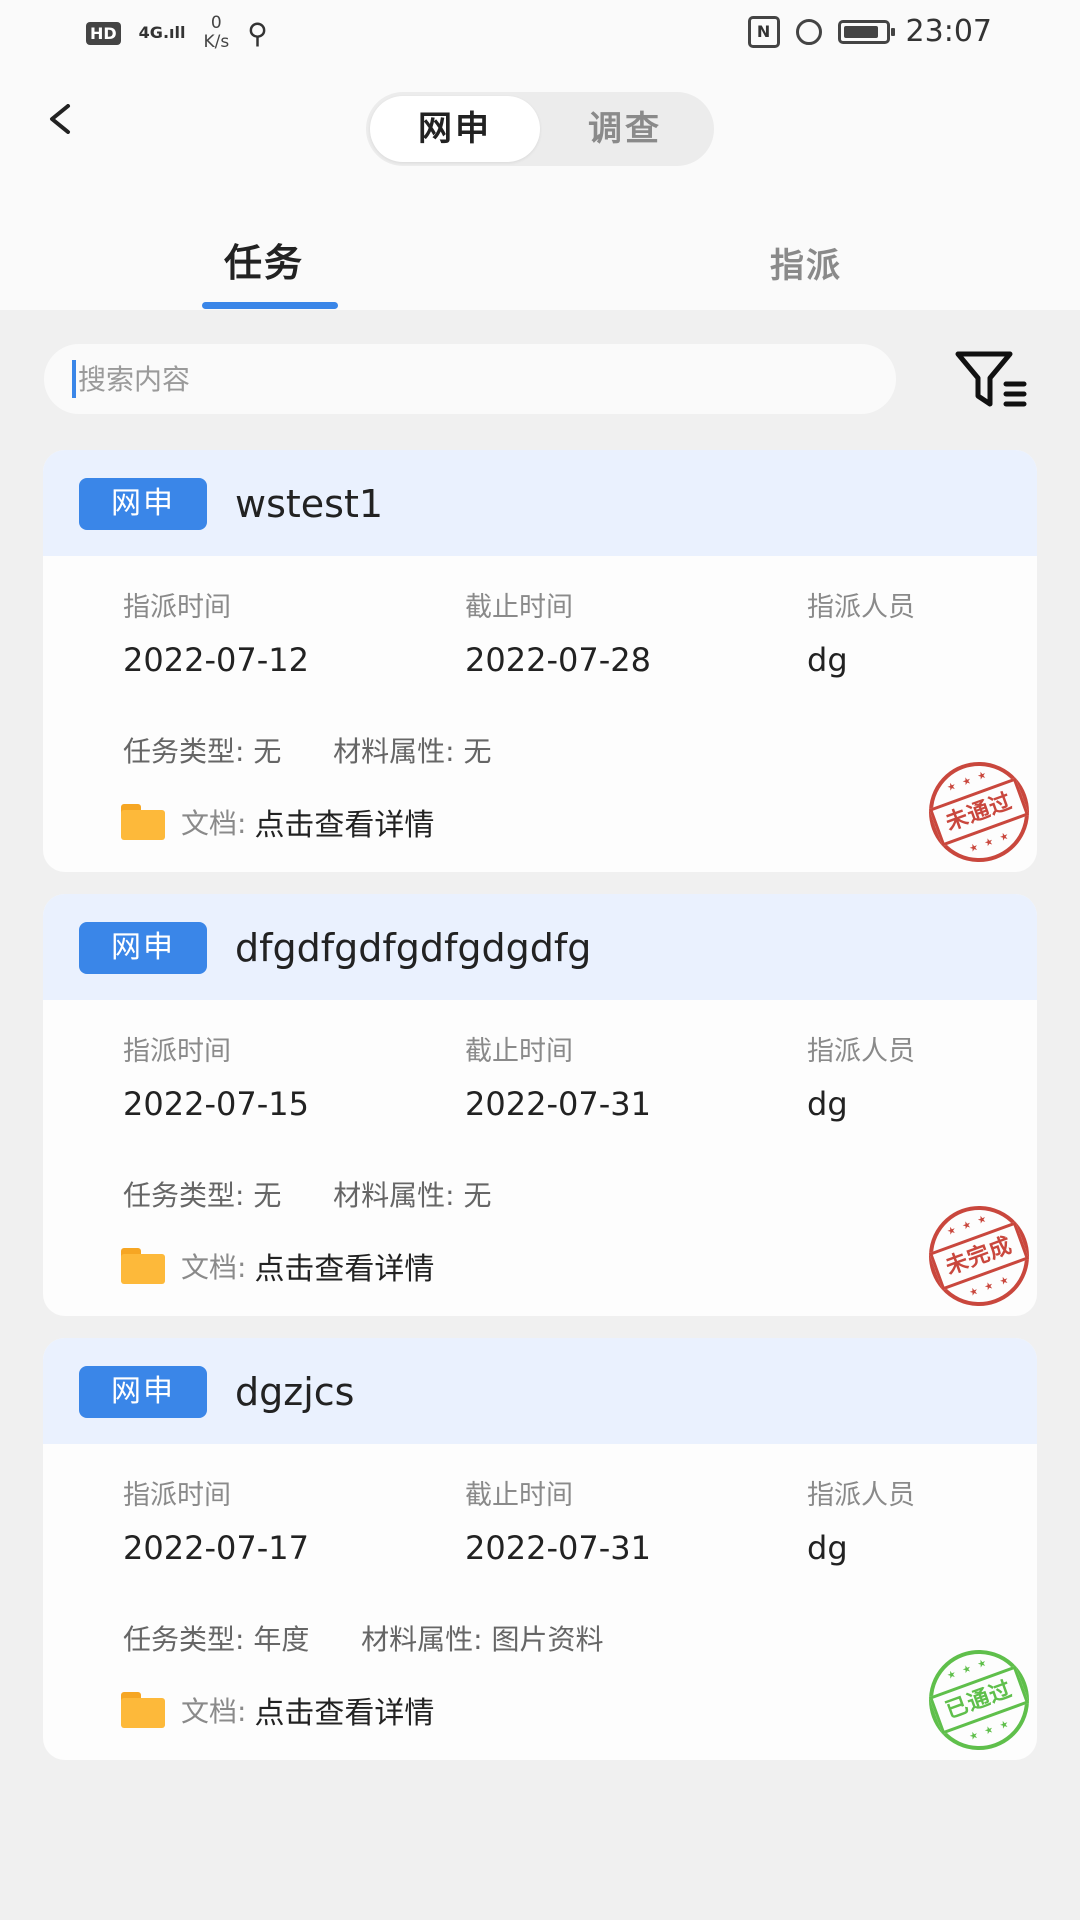  What do you see at coordinates (979, 812) in the screenshot?
I see `status-stamp-text: 未通过` at bounding box center [979, 812].